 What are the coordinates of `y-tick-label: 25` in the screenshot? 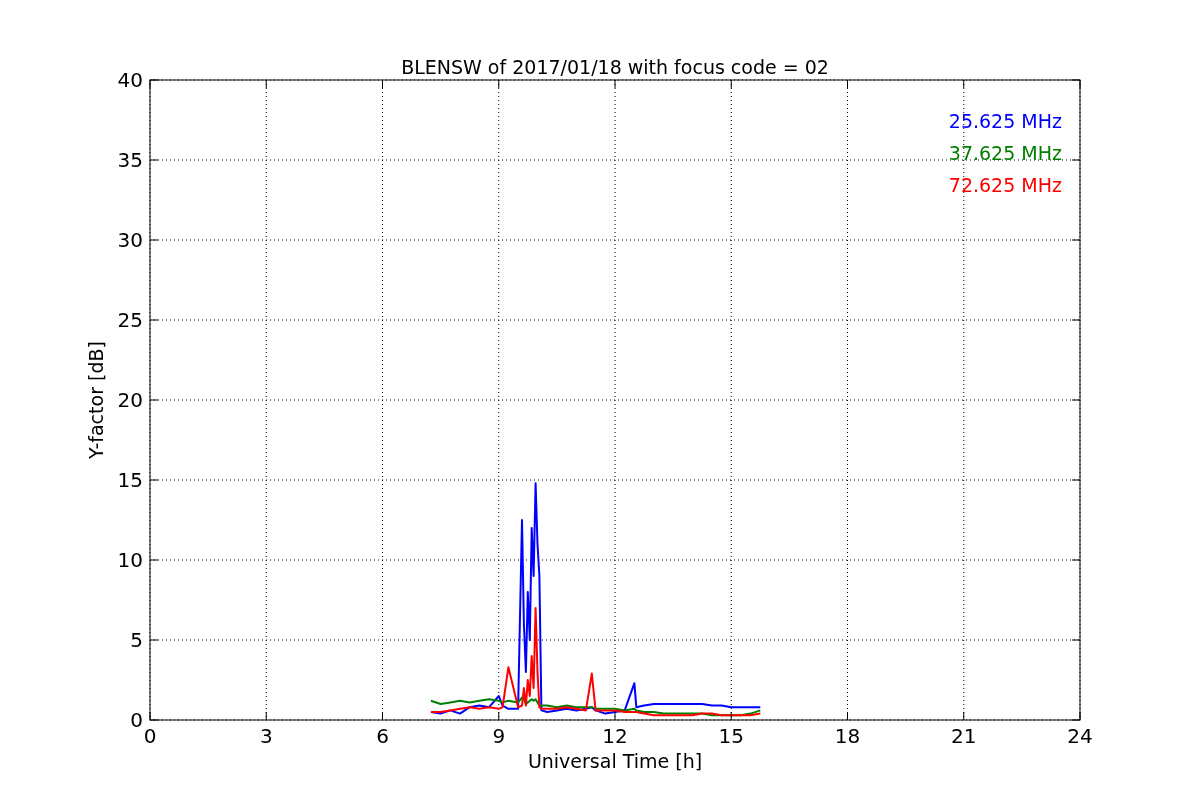 It's located at (130, 320).